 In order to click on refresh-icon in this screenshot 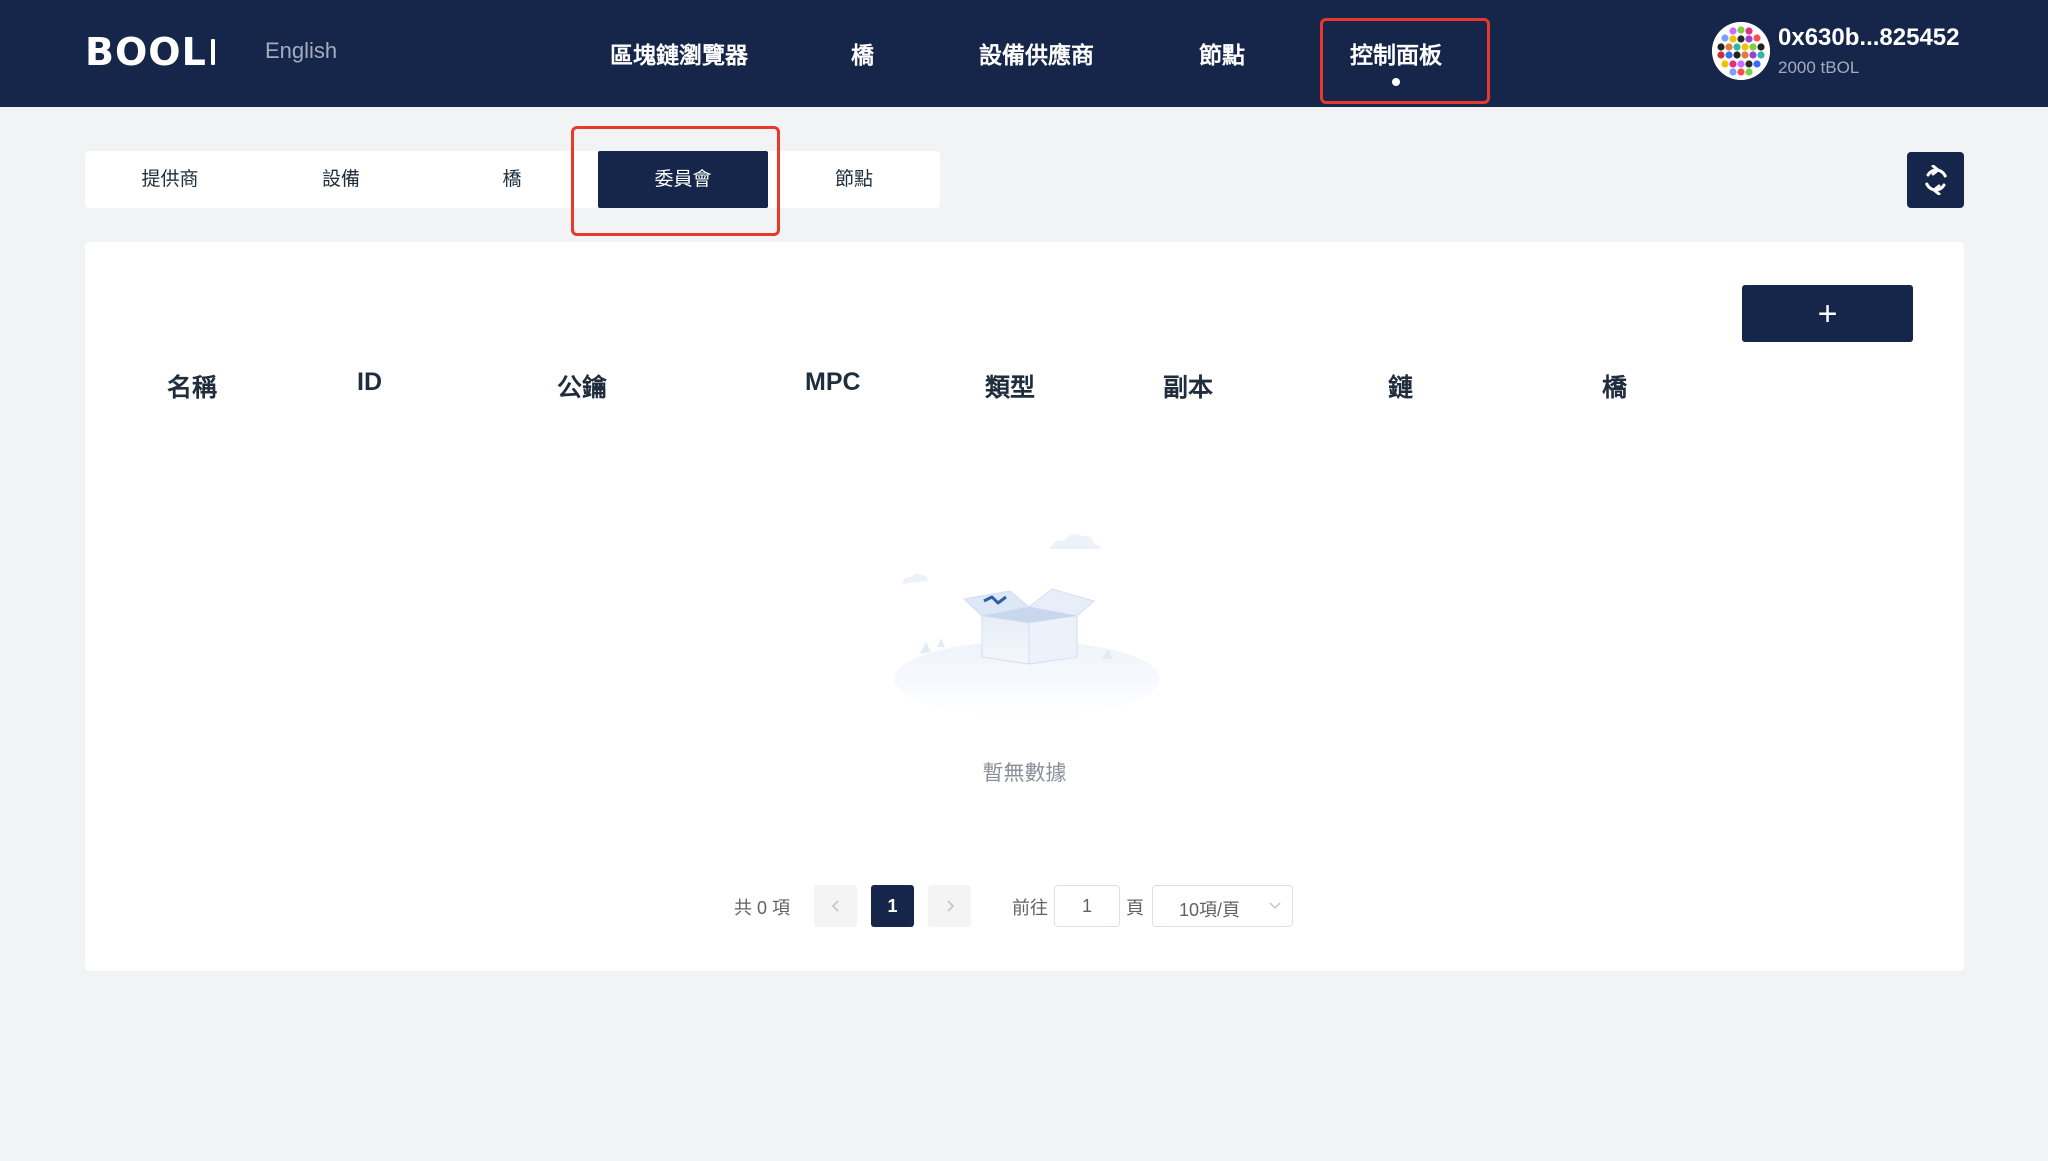, I will do `click(1935, 180)`.